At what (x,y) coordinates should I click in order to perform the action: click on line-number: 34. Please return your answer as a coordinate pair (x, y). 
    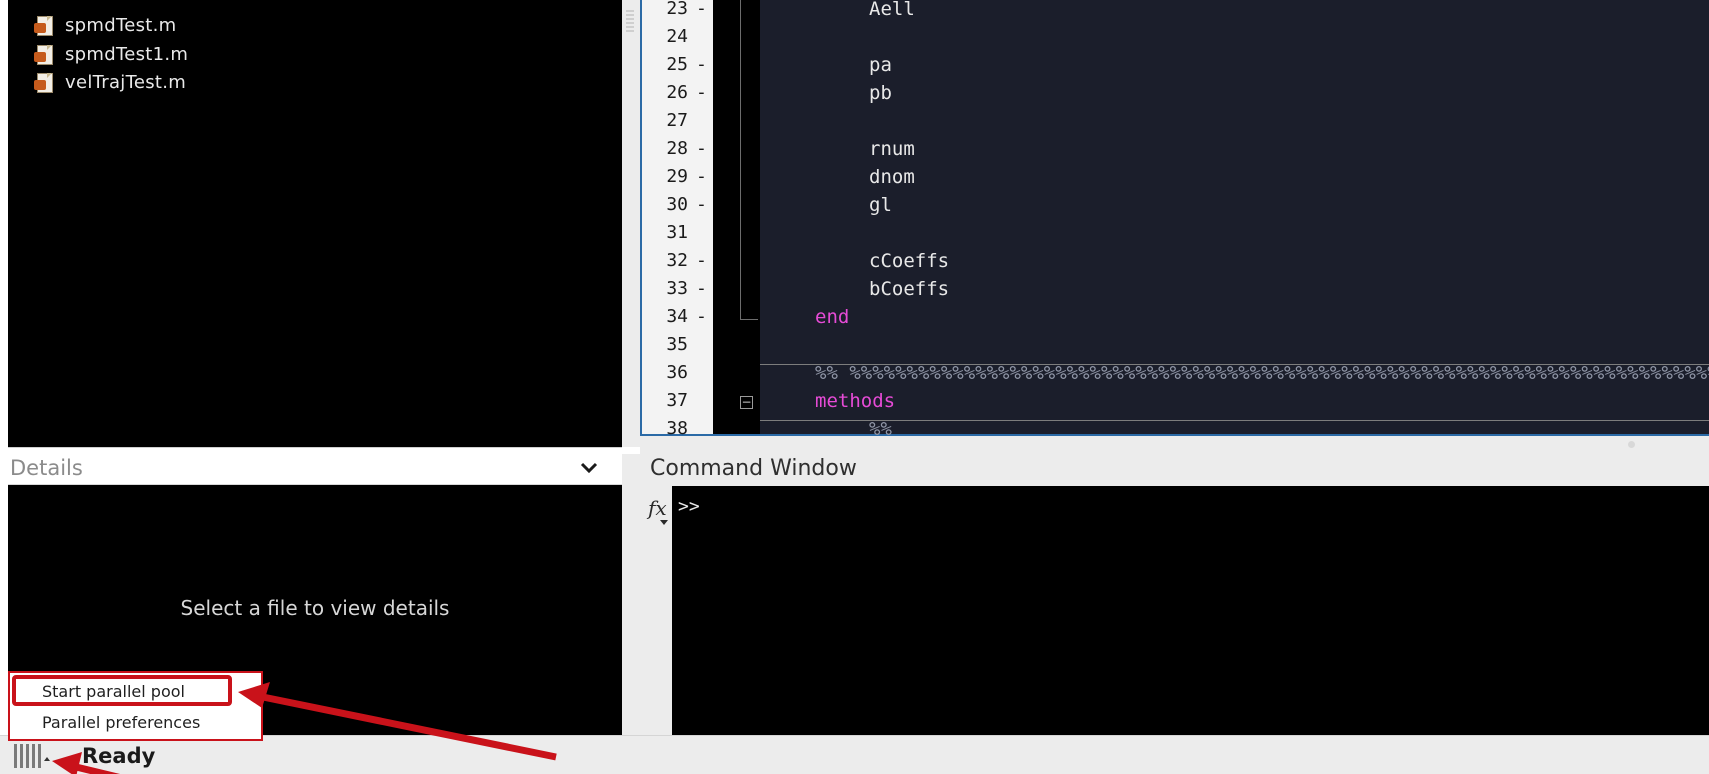
    Looking at the image, I should click on (677, 316).